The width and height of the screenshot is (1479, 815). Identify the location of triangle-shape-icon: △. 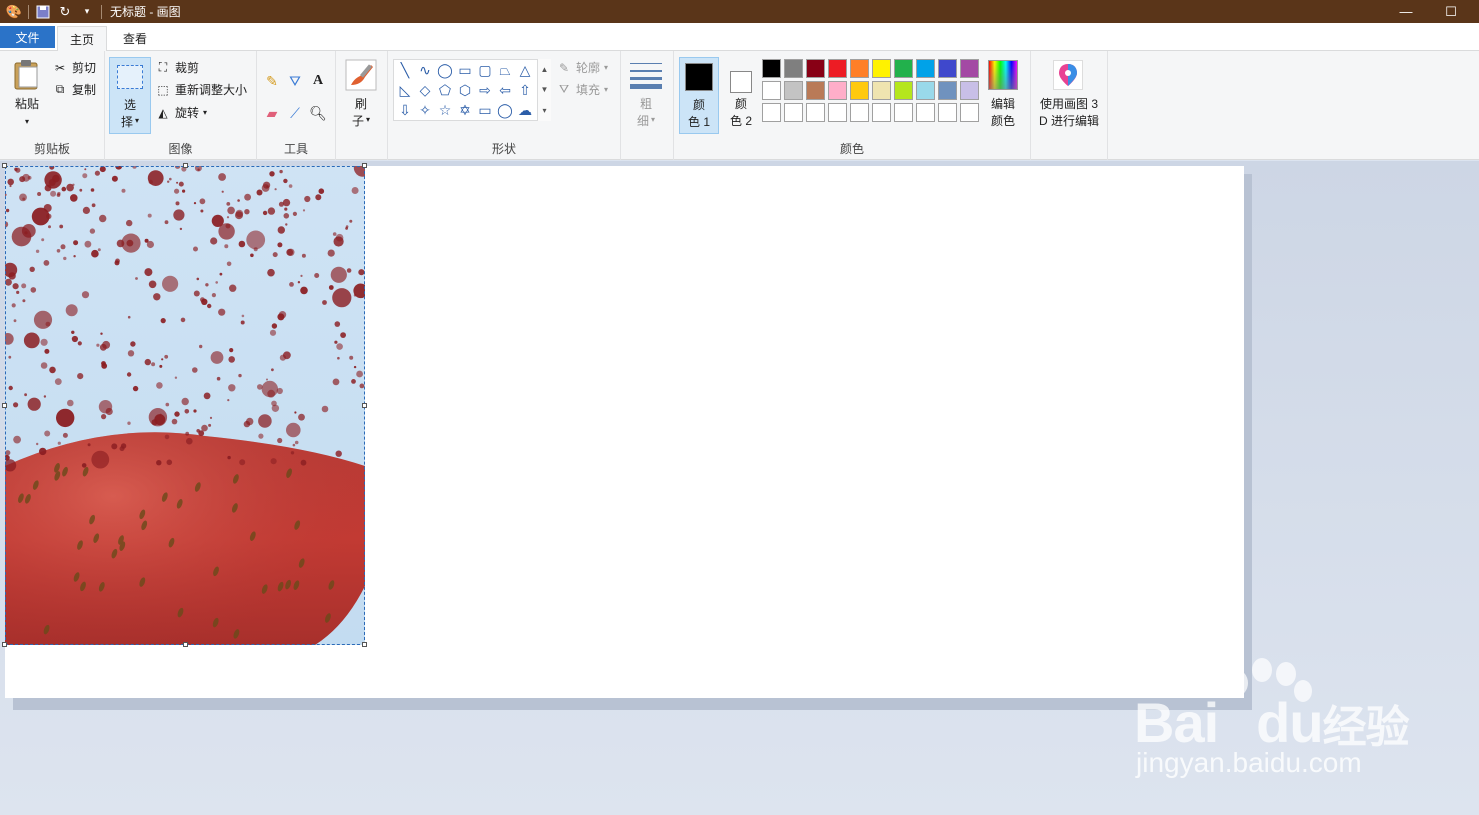
(525, 70).